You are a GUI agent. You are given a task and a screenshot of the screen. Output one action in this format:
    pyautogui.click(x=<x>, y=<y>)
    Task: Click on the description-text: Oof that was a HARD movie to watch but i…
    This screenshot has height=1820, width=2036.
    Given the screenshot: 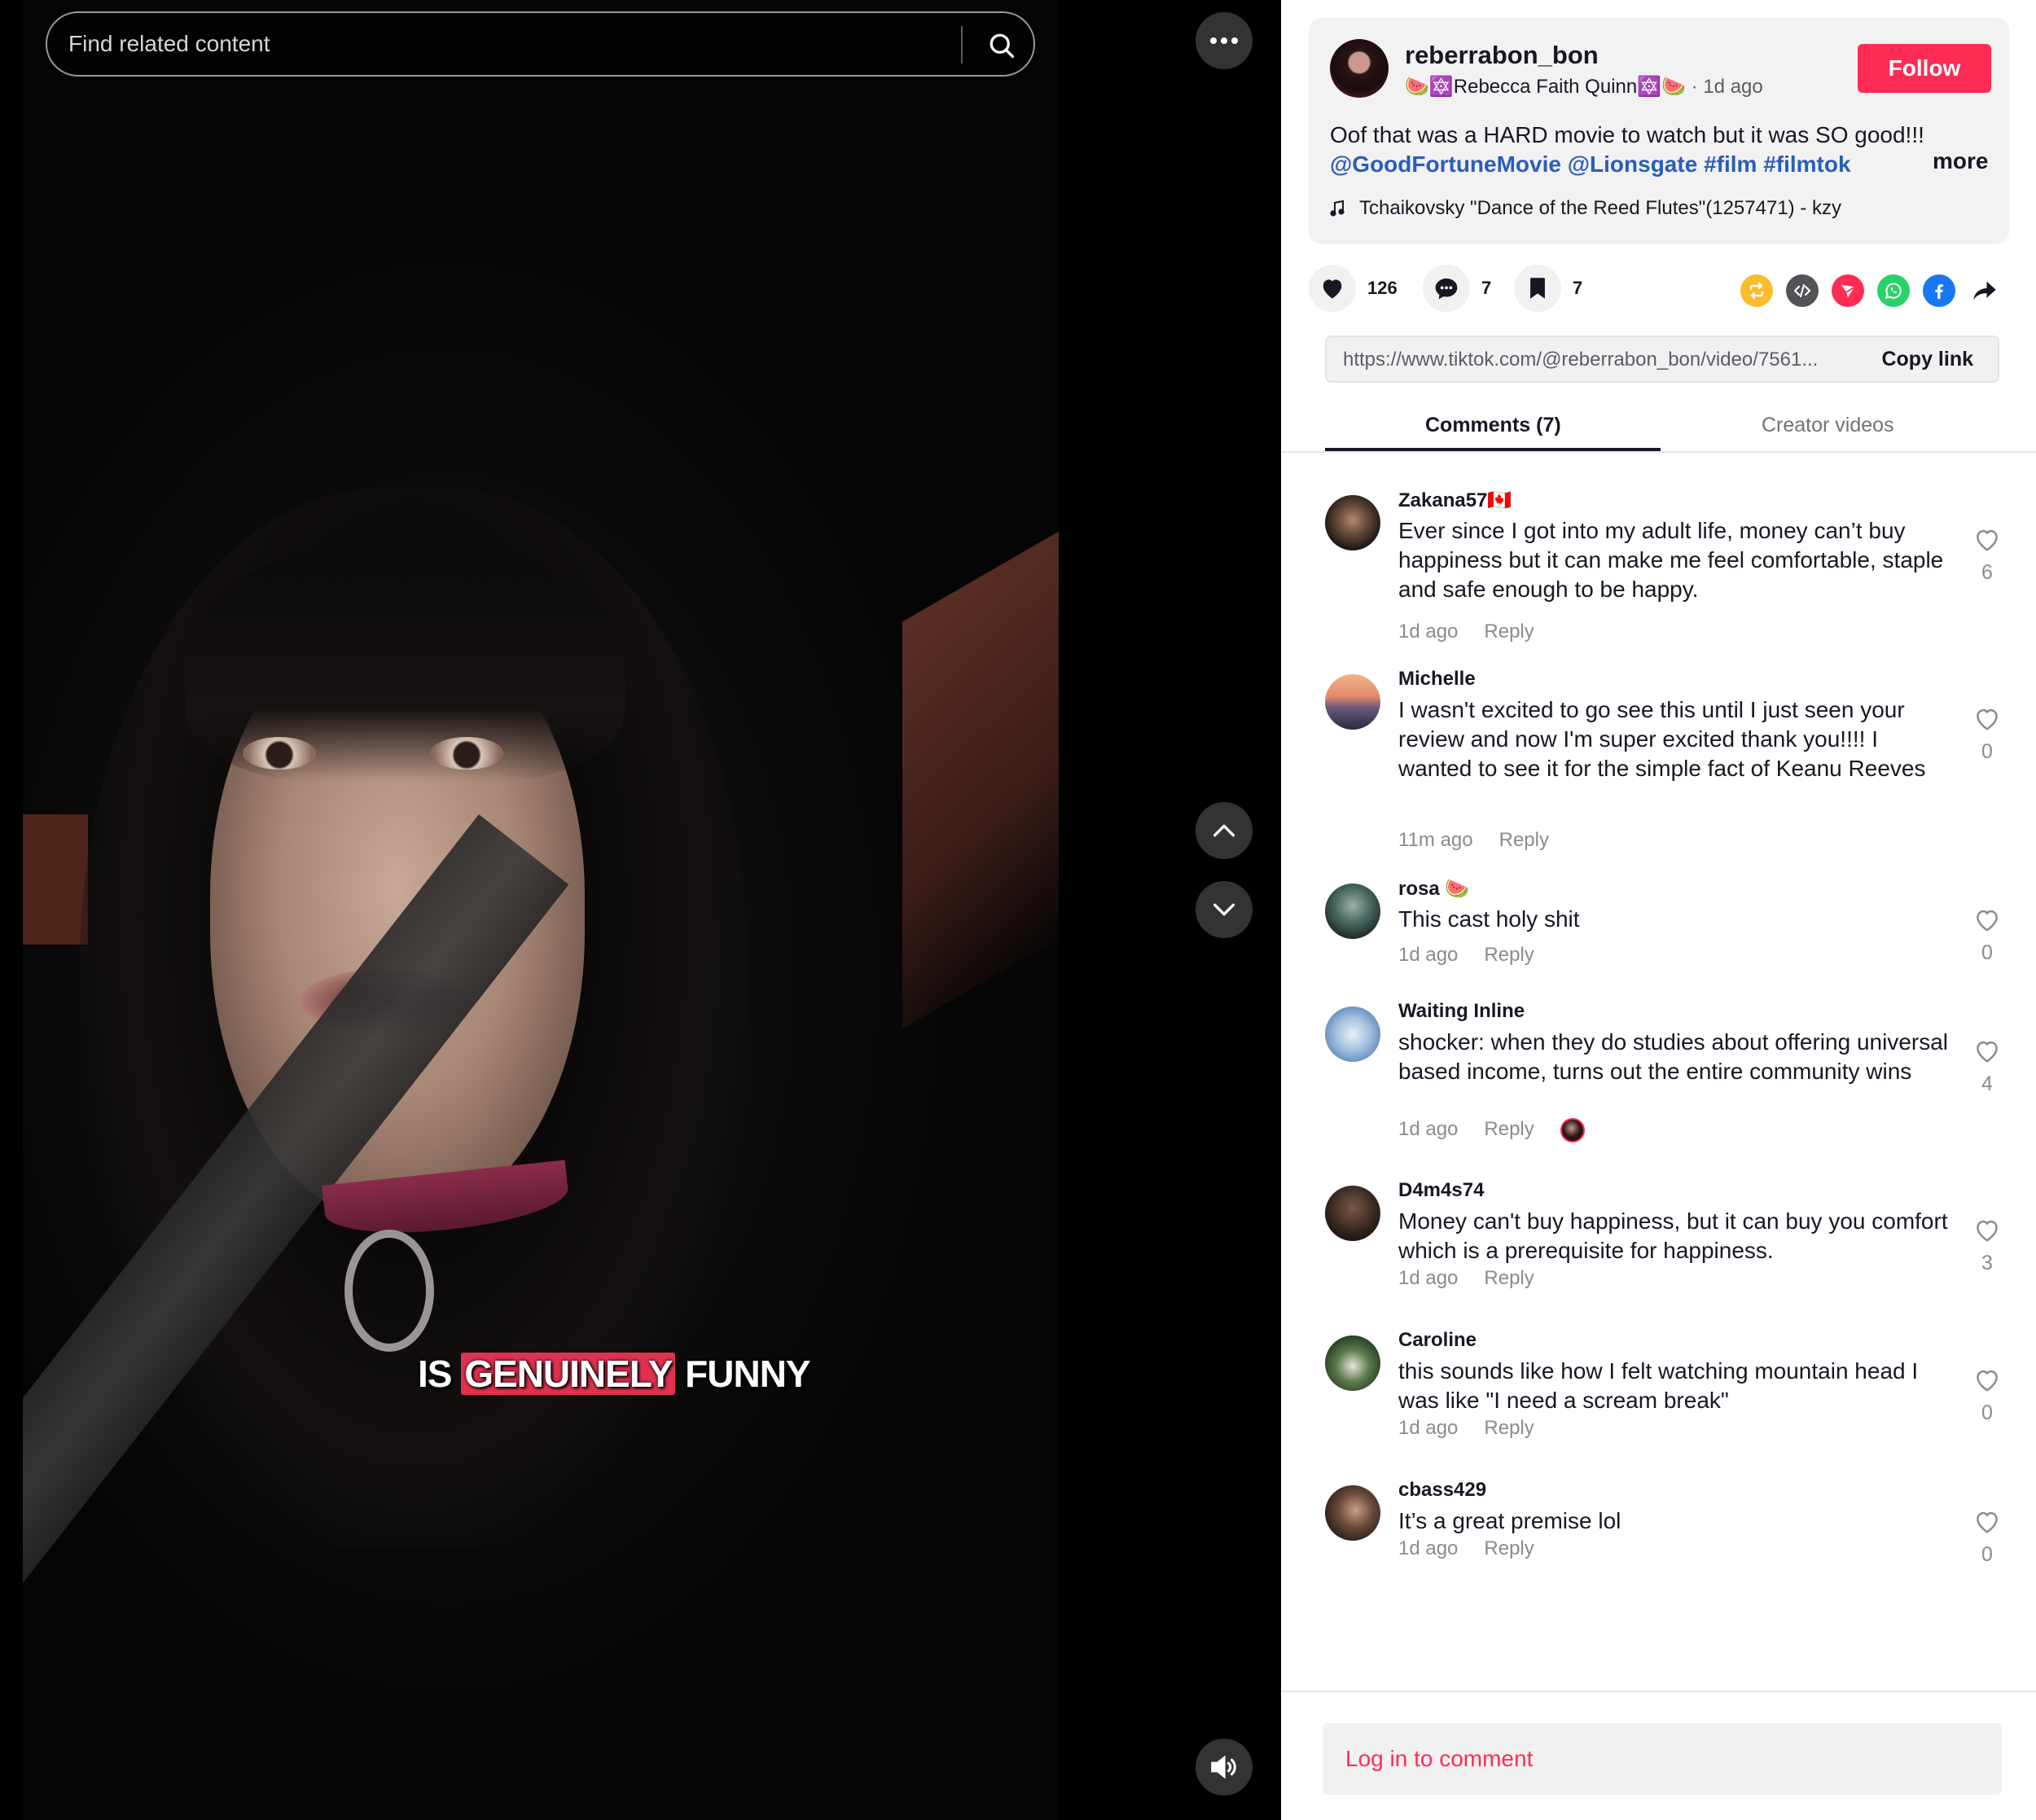 What is the action you would take?
    pyautogui.click(x=1627, y=134)
    